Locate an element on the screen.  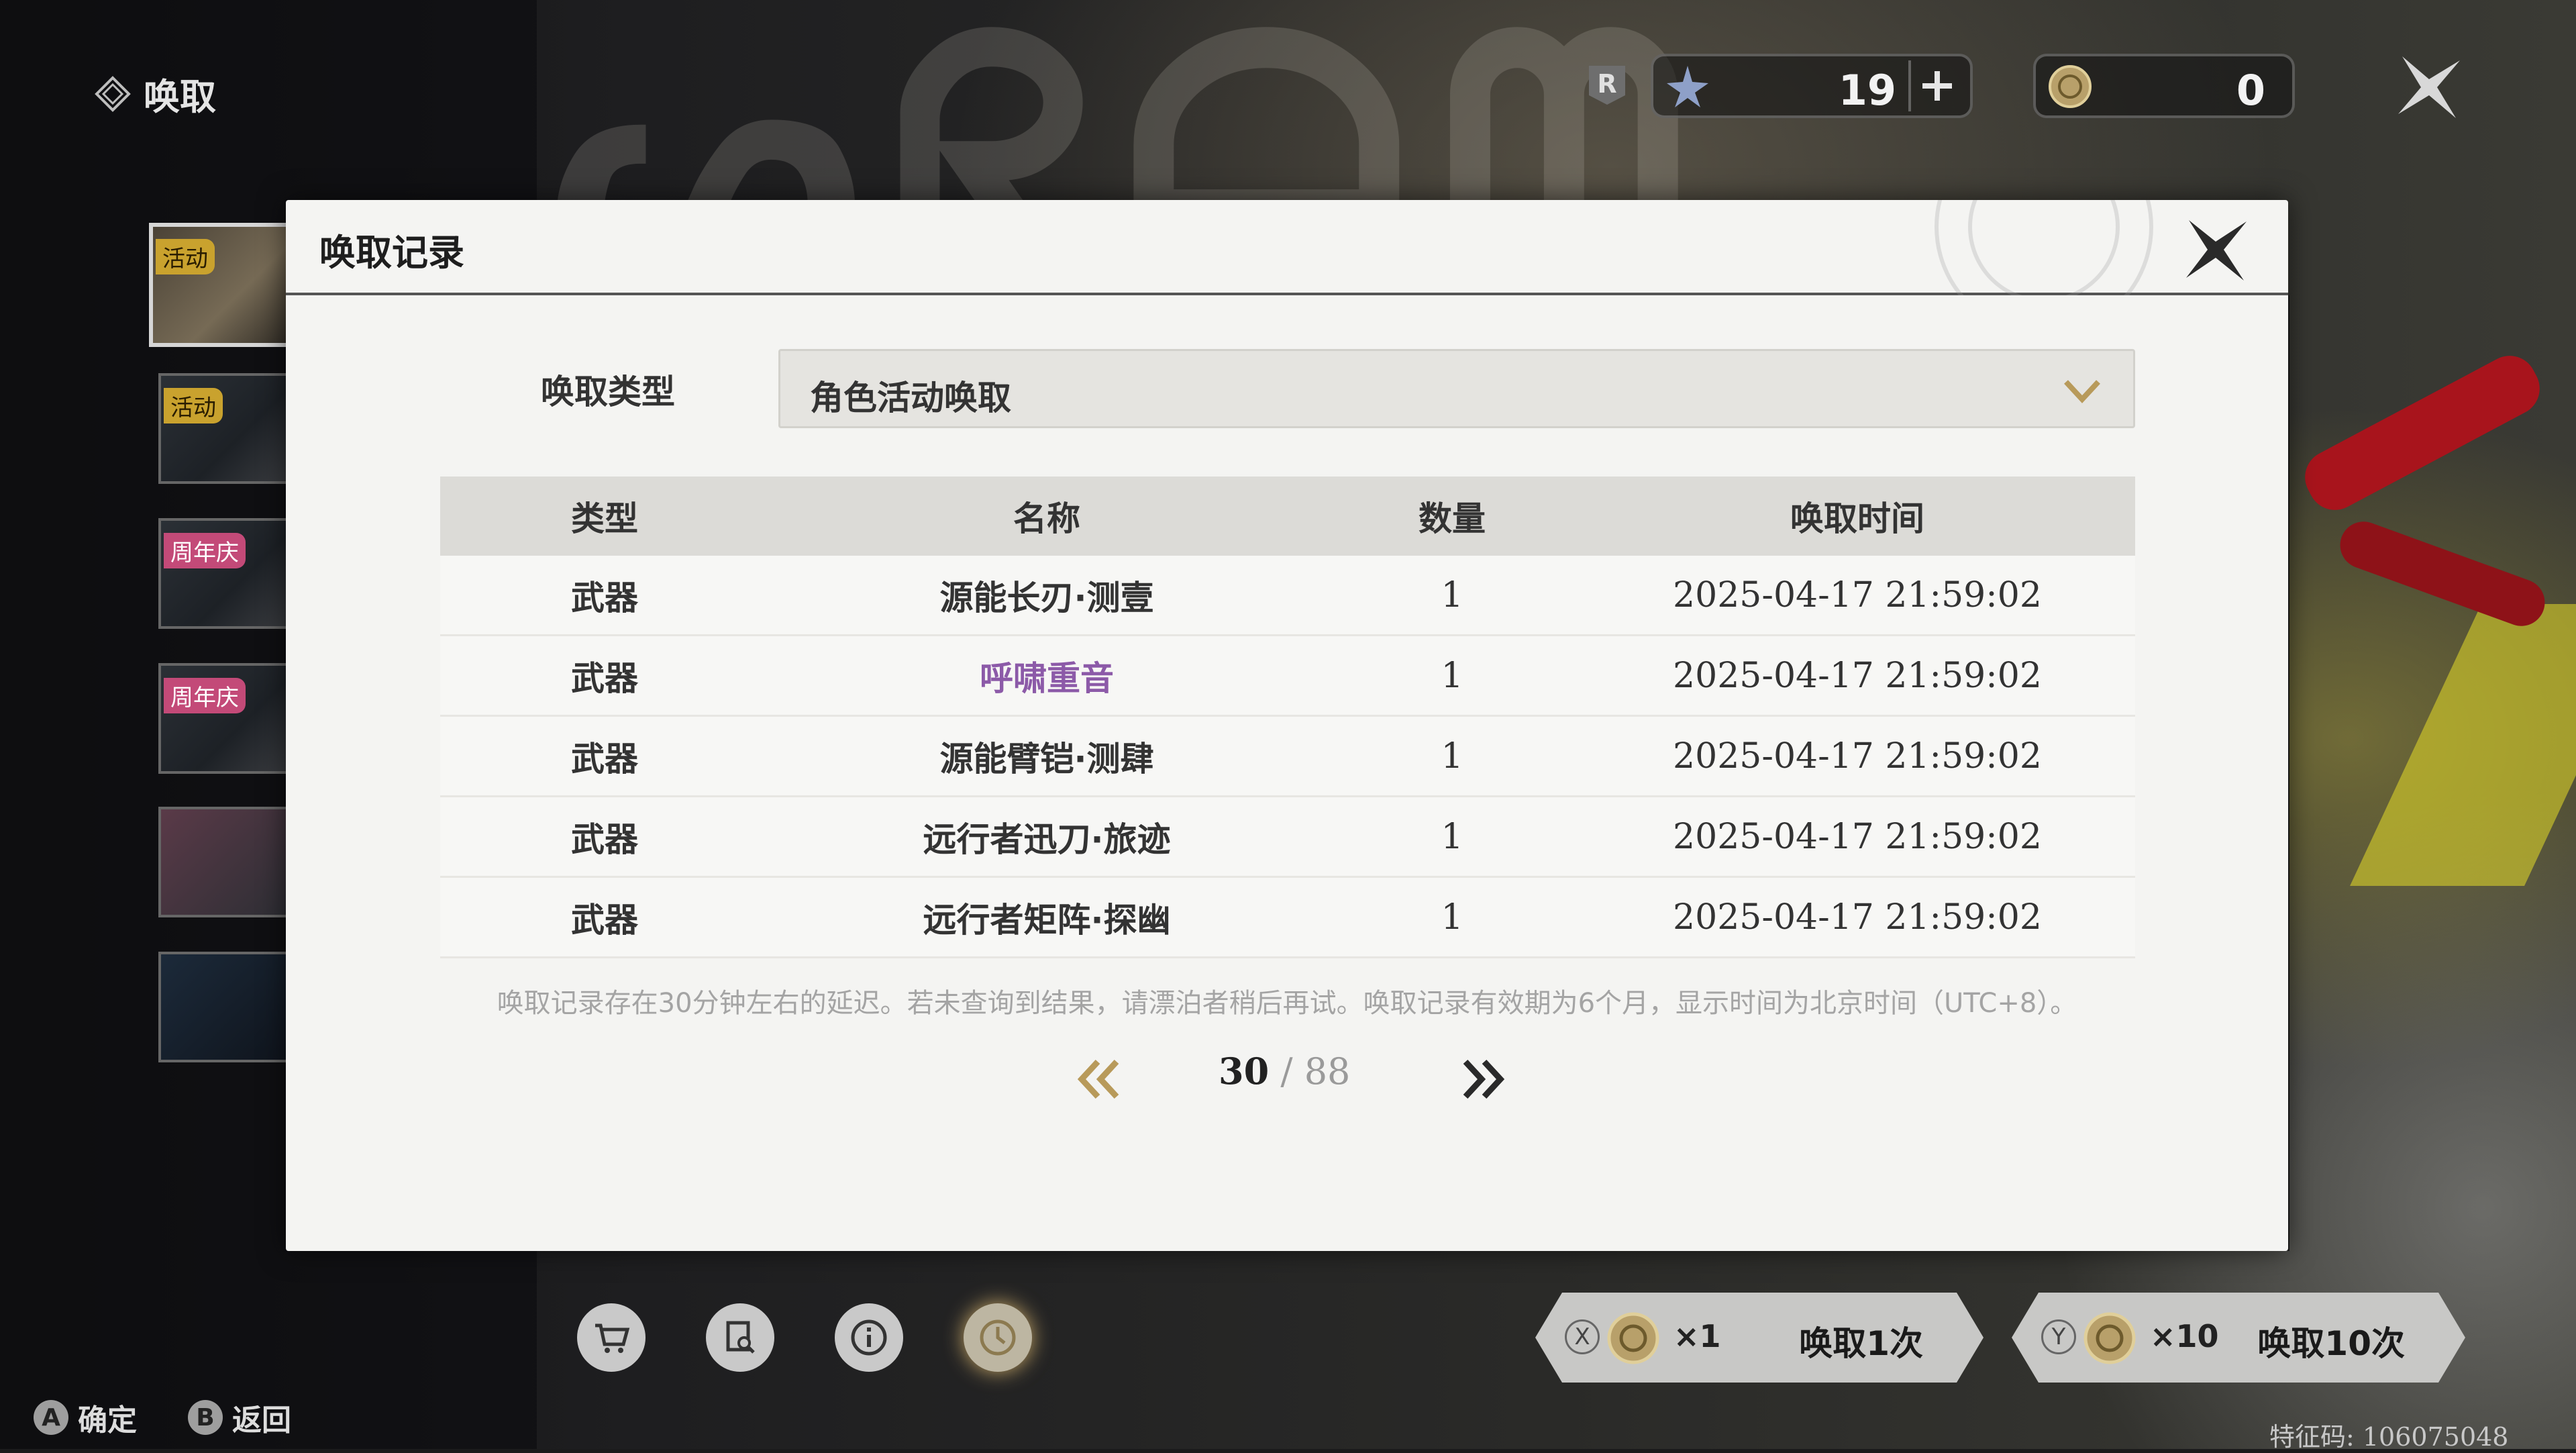
page-total: 88 is located at coordinates (1327, 1071).